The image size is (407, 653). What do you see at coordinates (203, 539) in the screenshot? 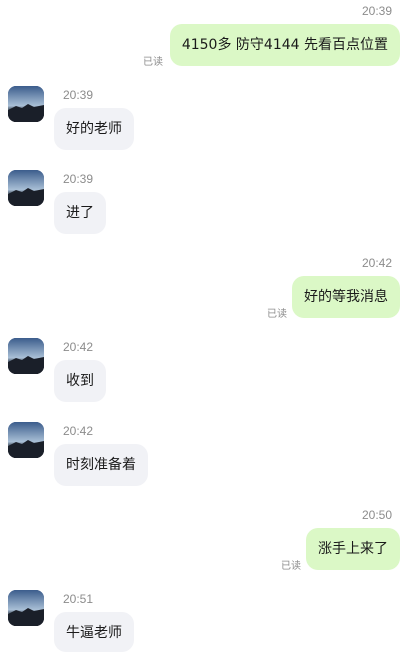
I see `outgoing-message: 20:50 已读 涨手上来了` at bounding box center [203, 539].